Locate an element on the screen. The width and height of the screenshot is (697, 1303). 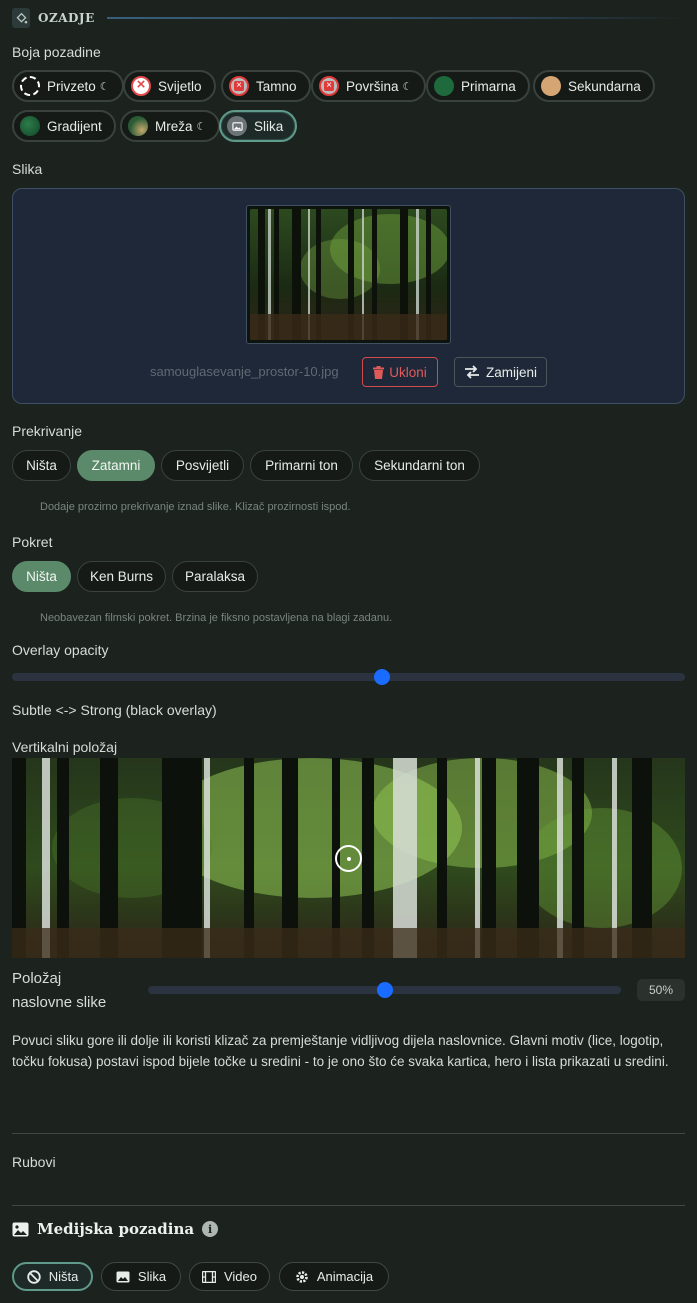
bg-option-label: Svijetlo is located at coordinates (180, 86).